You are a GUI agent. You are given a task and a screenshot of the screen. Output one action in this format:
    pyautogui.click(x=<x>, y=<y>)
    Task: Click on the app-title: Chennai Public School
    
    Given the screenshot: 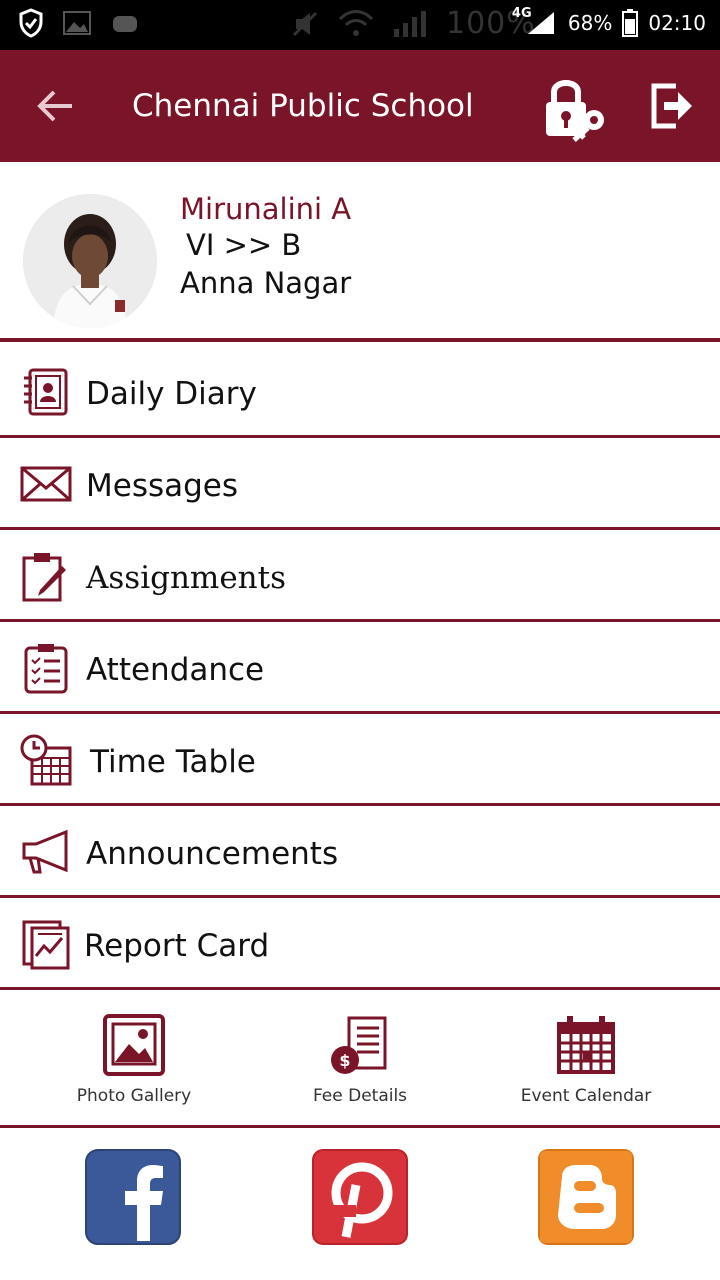 What is the action you would take?
    pyautogui.click(x=303, y=106)
    